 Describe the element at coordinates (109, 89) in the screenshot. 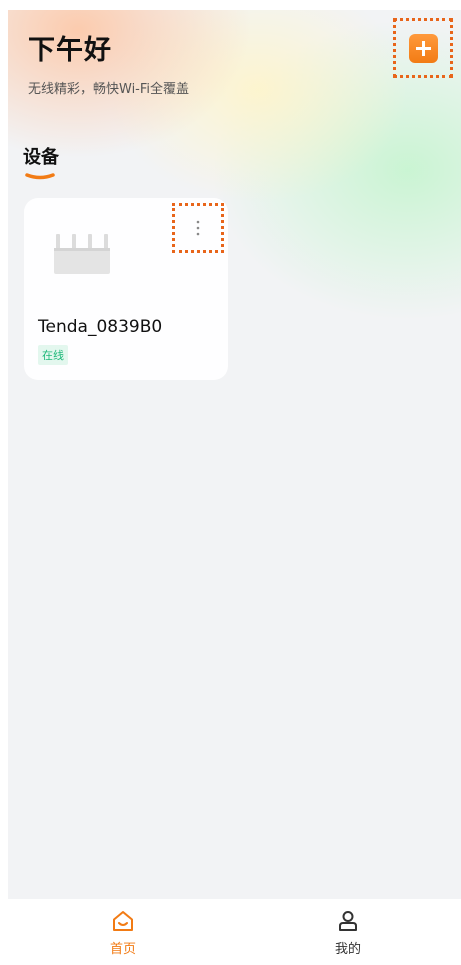

I see `greeting-subtitle: 无线精彩，畅快Wi-Fi全覆盖` at that location.